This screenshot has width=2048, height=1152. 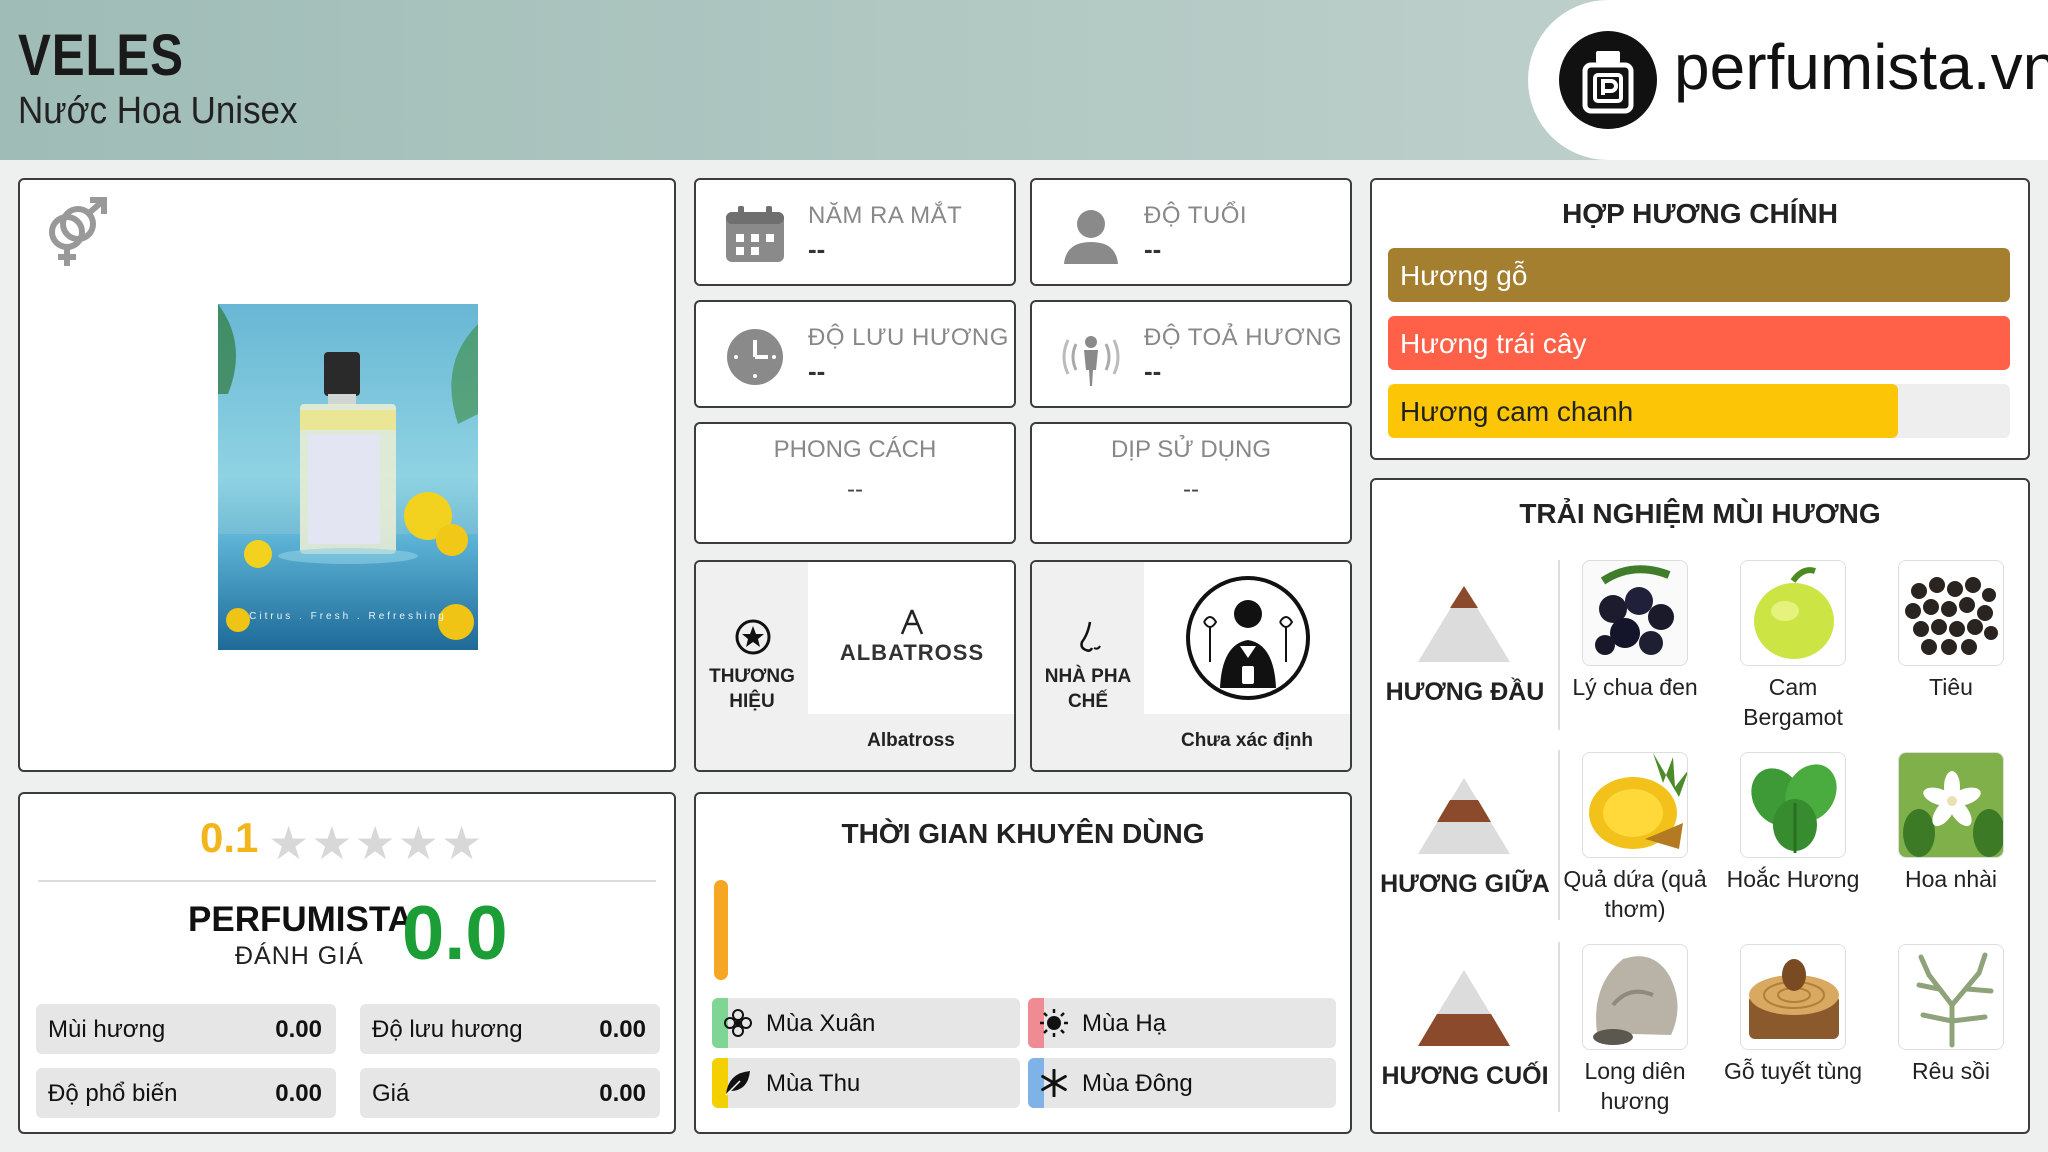 What do you see at coordinates (1153, 371) in the screenshot?
I see `sillage-value: --` at bounding box center [1153, 371].